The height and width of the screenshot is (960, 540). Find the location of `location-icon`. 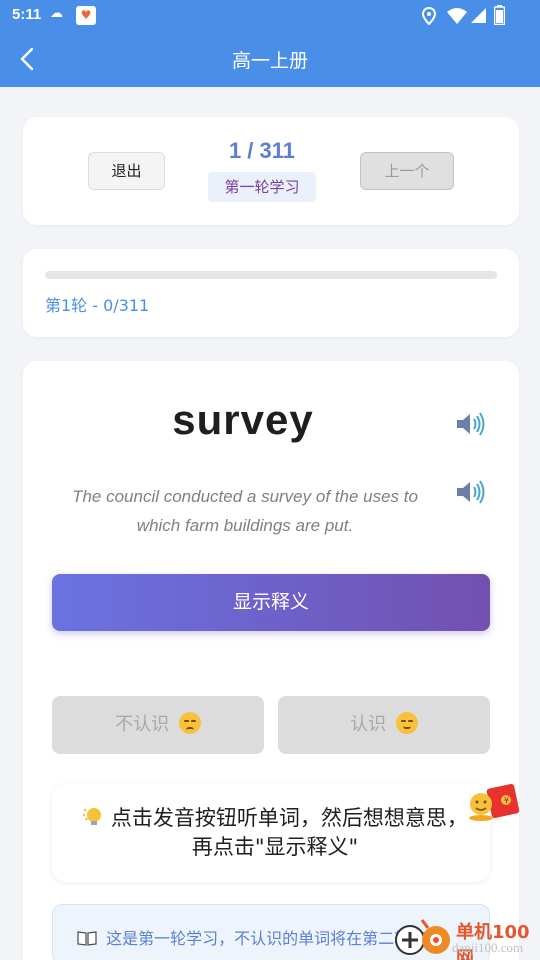

location-icon is located at coordinates (429, 16).